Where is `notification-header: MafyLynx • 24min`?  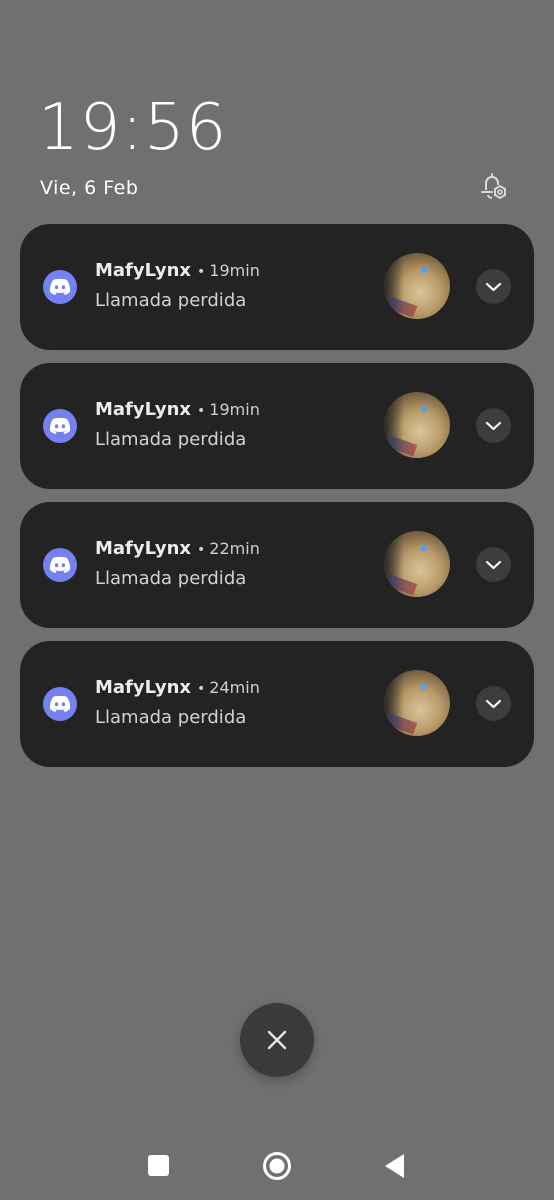 notification-header: MafyLynx • 24min is located at coordinates (177, 687).